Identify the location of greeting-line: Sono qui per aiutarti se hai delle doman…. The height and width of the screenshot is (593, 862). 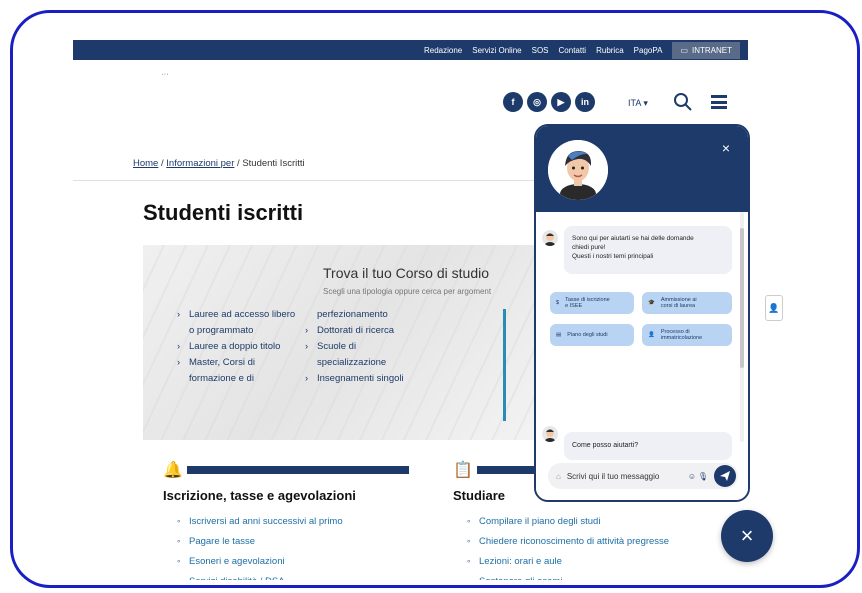
(633, 238).